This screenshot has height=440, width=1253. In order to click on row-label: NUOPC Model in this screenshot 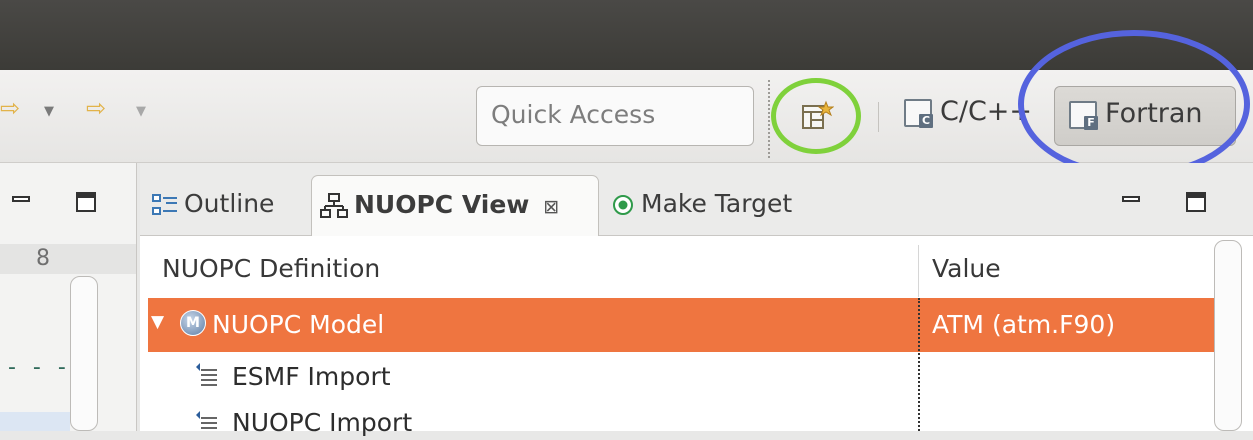, I will do `click(298, 324)`.